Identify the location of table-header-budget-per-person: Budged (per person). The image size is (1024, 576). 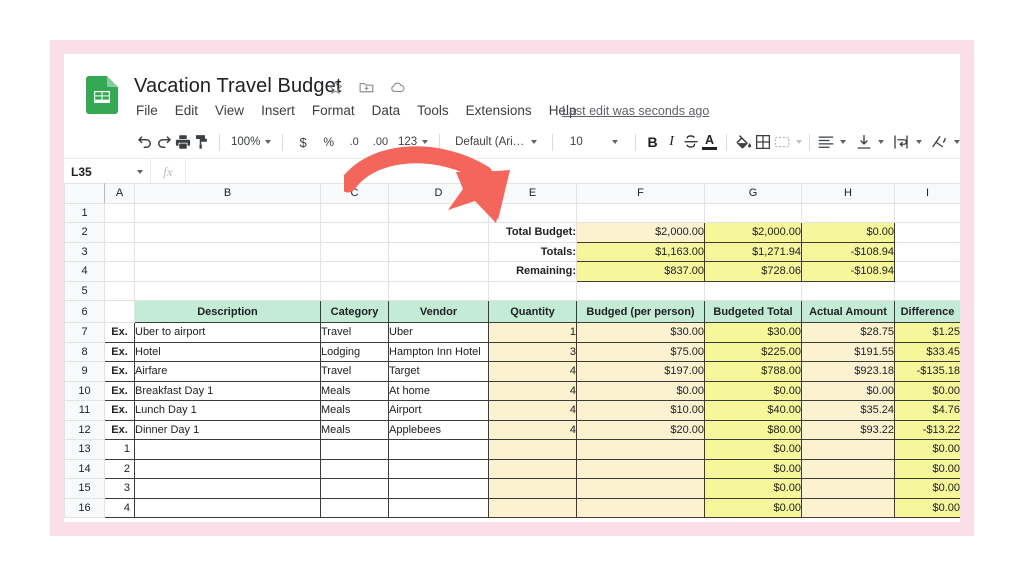
(640, 311).